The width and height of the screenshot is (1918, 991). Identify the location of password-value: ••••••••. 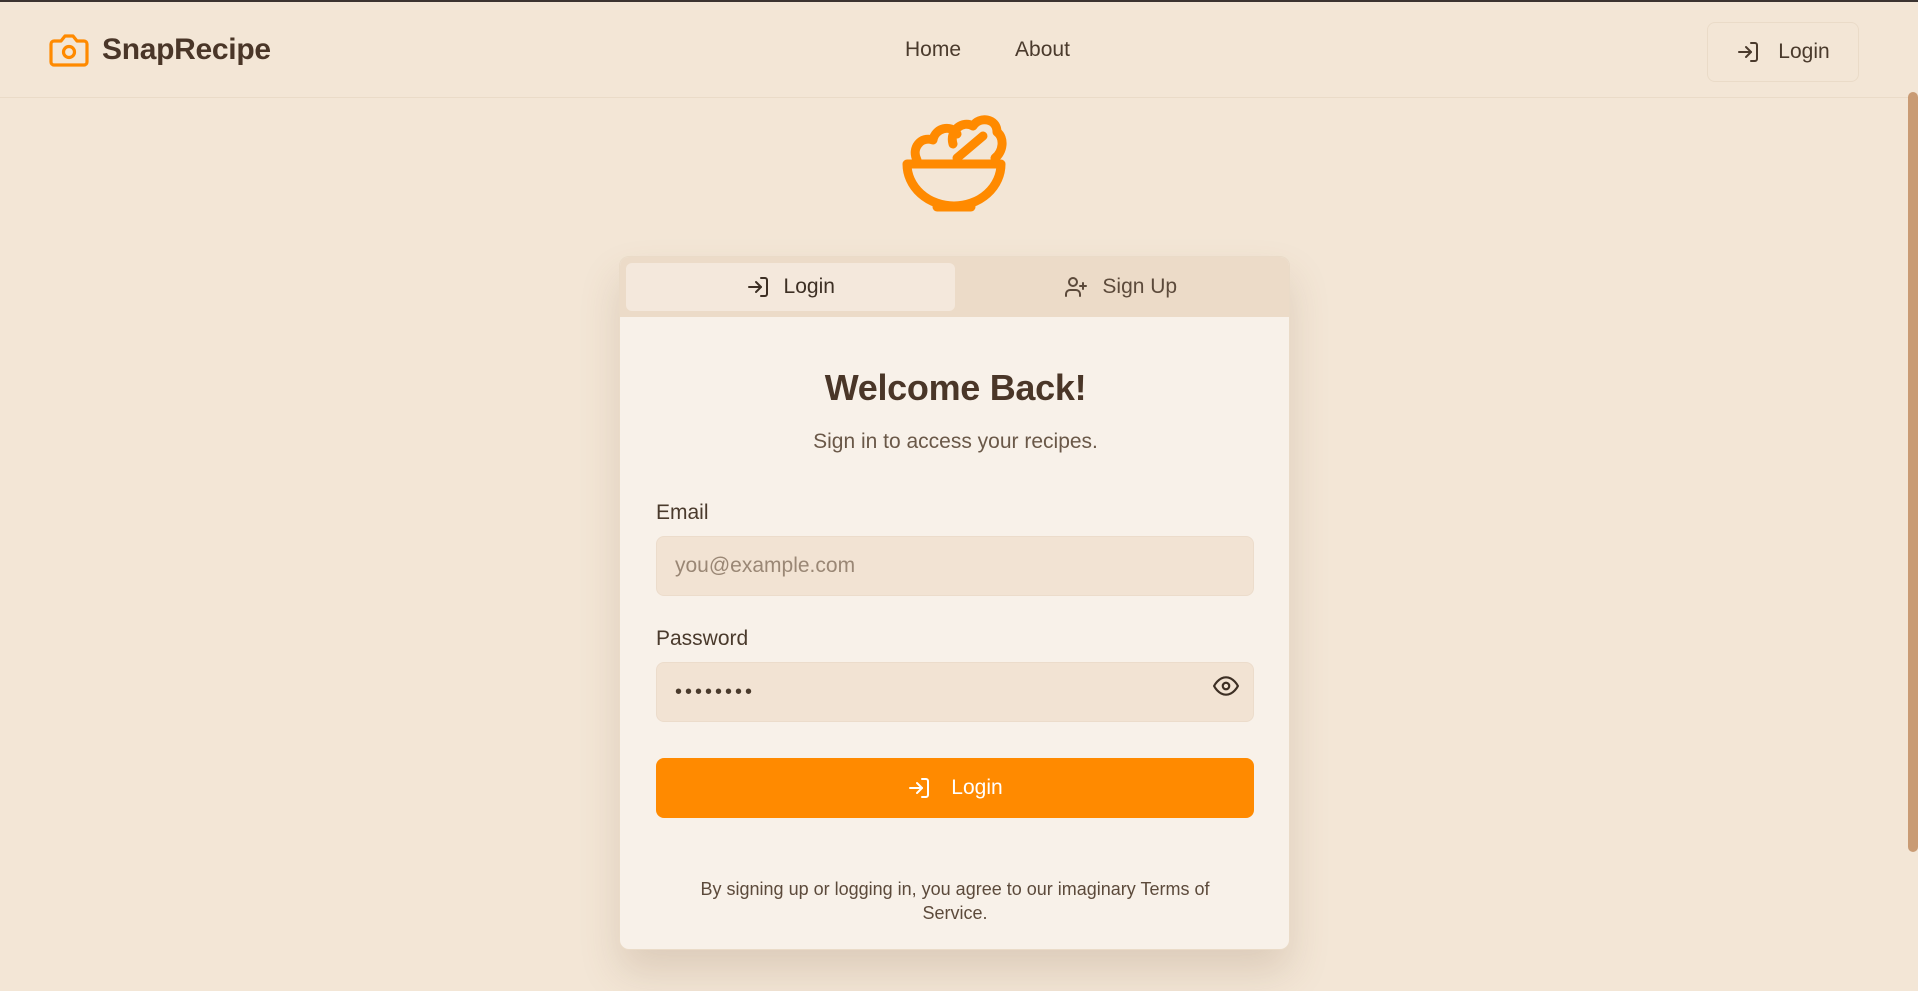
(715, 691).